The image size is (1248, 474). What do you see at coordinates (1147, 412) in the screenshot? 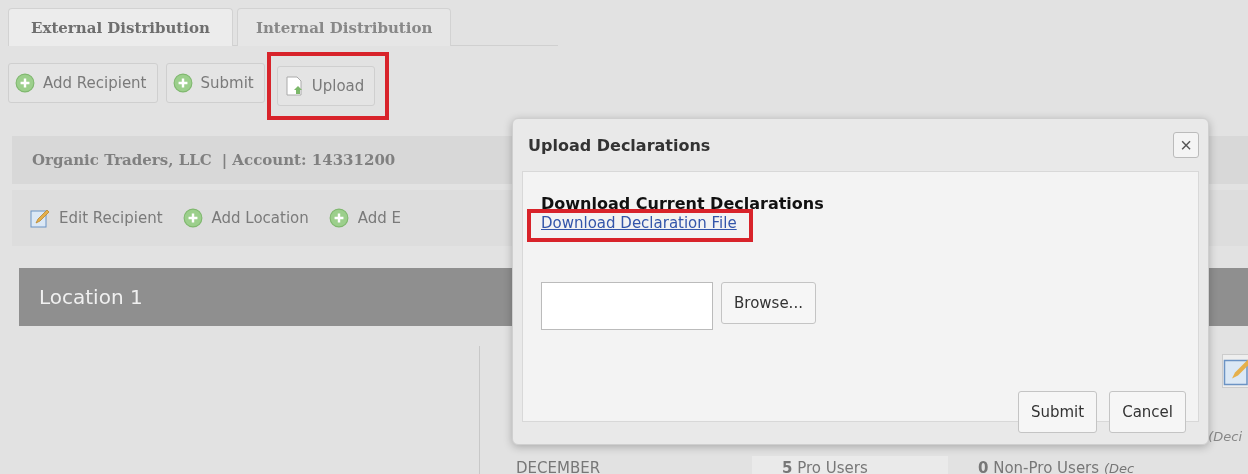
I see `dialog-button: Cancel` at bounding box center [1147, 412].